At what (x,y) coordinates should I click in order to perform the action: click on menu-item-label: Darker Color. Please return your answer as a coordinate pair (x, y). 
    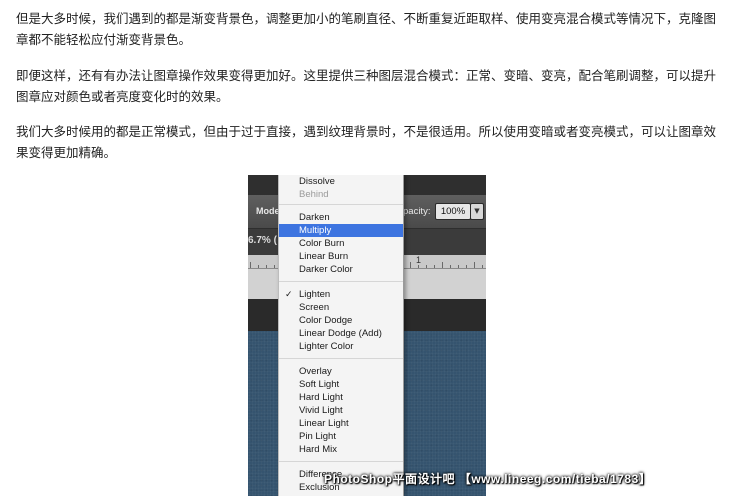
    Looking at the image, I should click on (326, 269).